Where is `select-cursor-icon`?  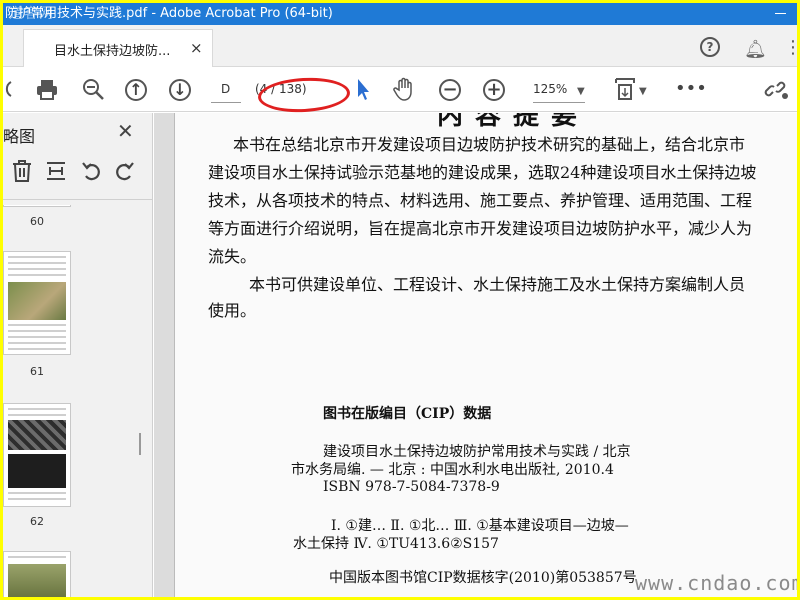
select-cursor-icon is located at coordinates (363, 89).